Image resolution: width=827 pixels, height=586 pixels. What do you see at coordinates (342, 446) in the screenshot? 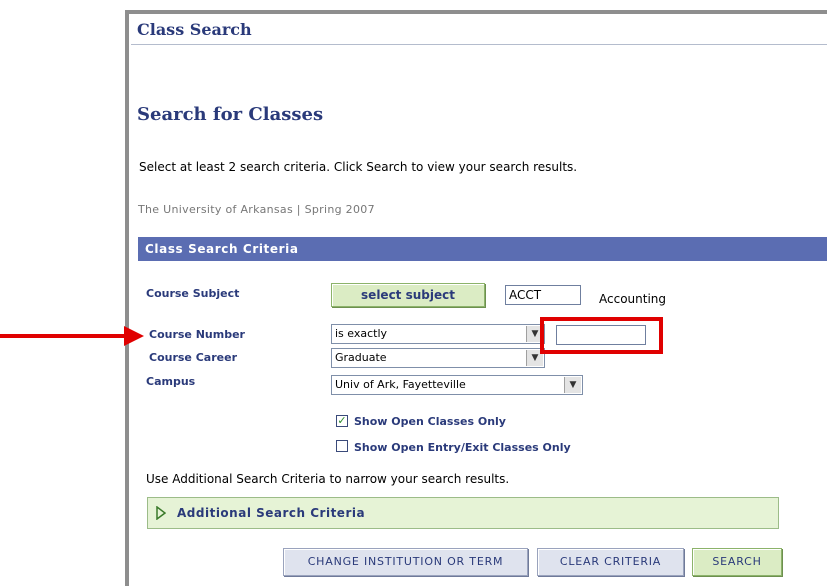
I see `open-entry-checkbox` at bounding box center [342, 446].